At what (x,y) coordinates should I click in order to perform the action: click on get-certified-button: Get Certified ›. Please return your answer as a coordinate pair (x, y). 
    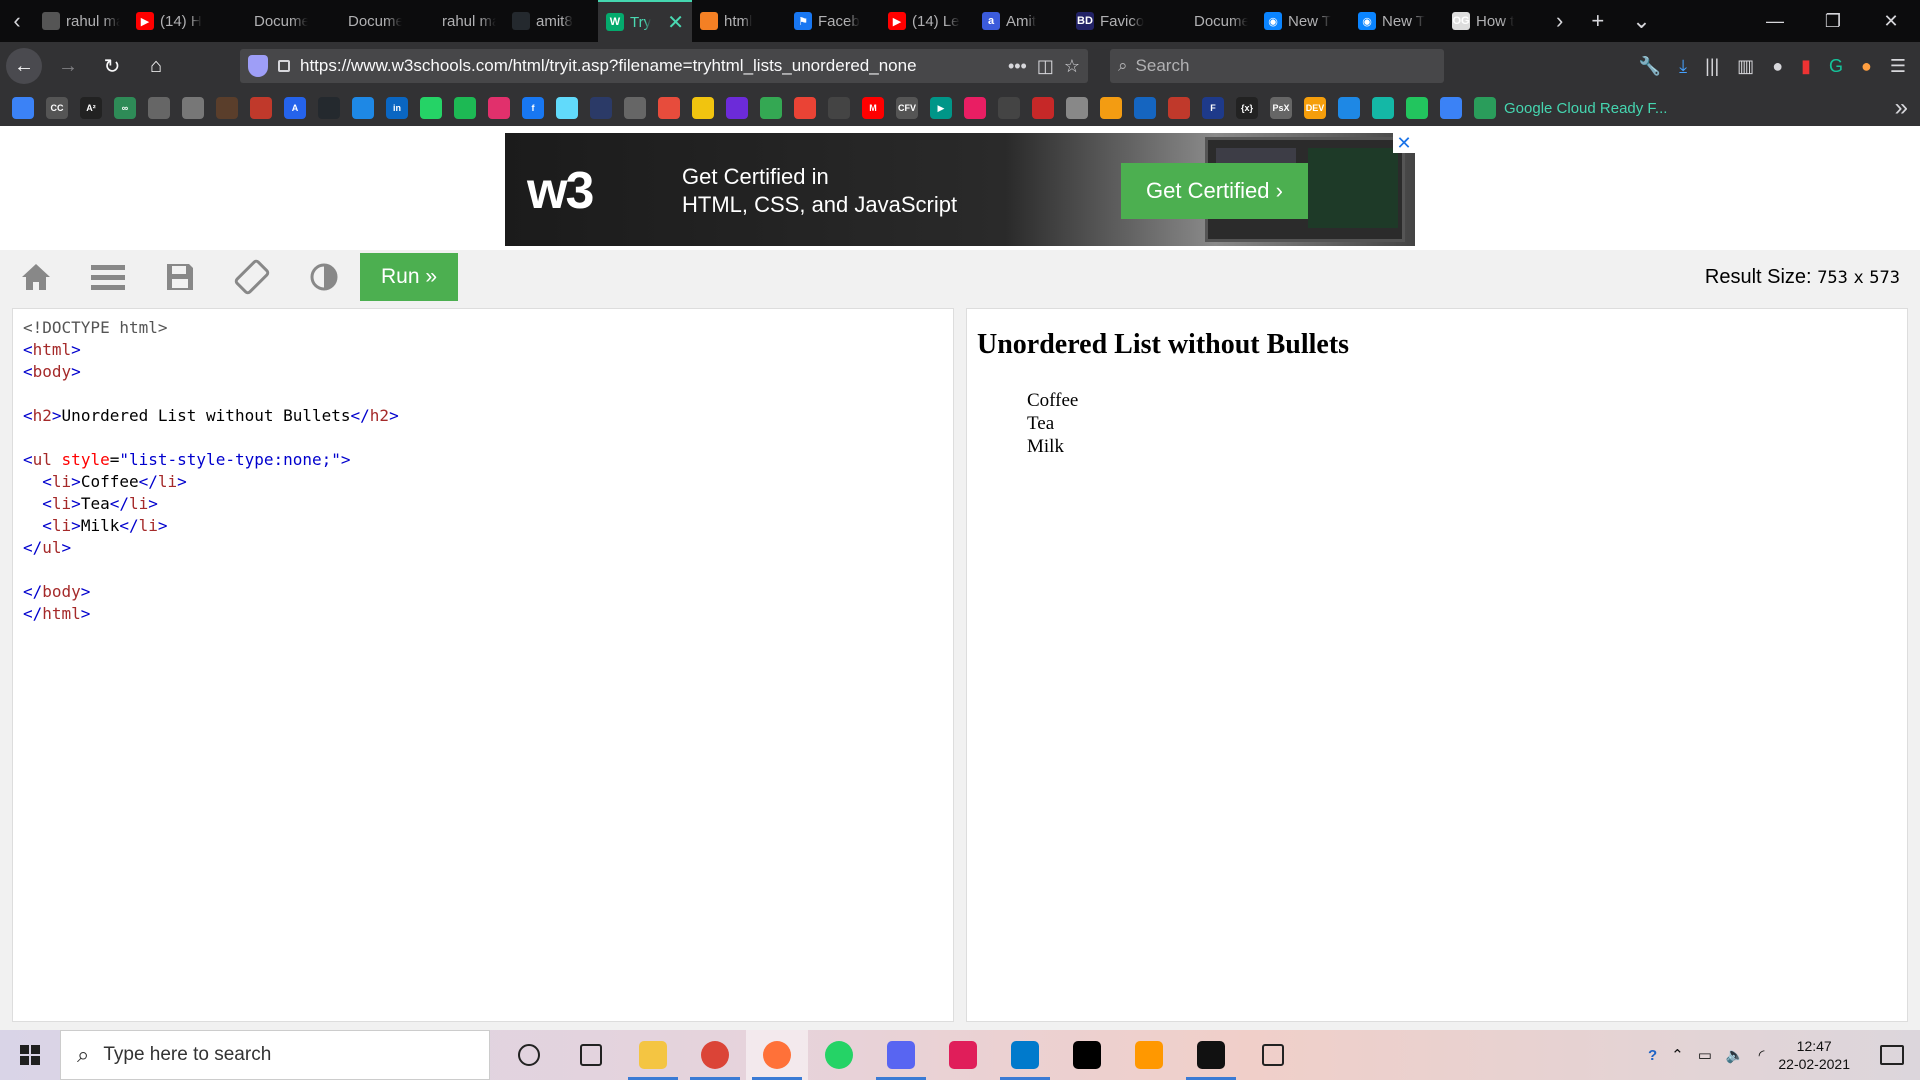
    Looking at the image, I should click on (1214, 191).